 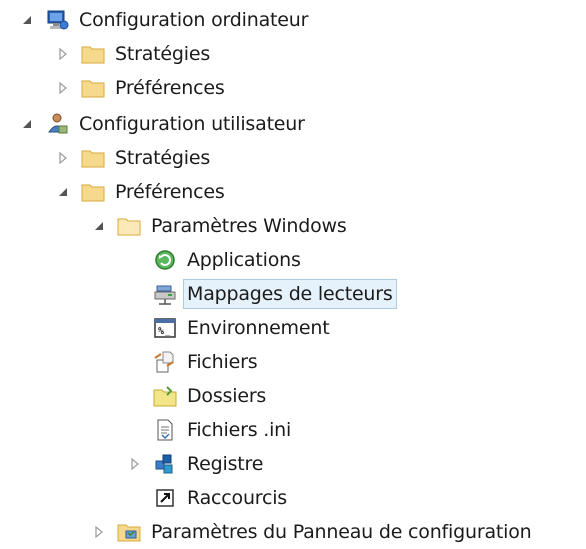 I want to click on ini-file-icon, so click(x=165, y=430).